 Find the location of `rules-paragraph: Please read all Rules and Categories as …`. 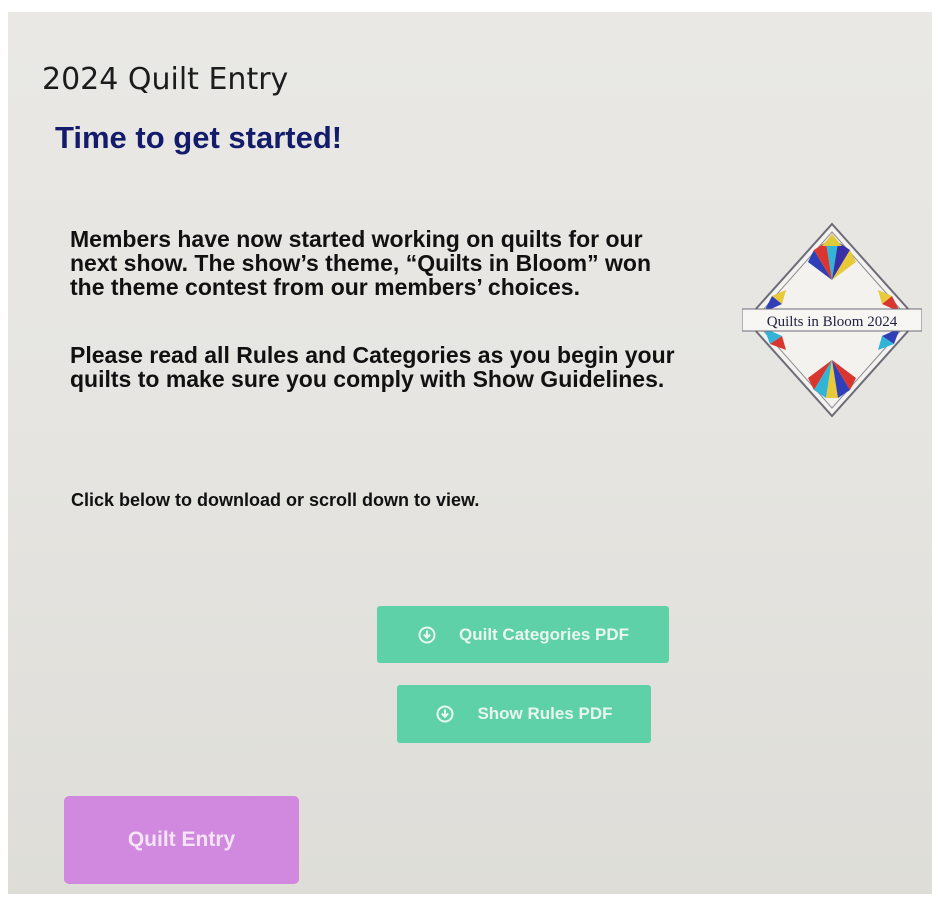

rules-paragraph: Please read all Rules and Categories as … is located at coordinates (372, 367).